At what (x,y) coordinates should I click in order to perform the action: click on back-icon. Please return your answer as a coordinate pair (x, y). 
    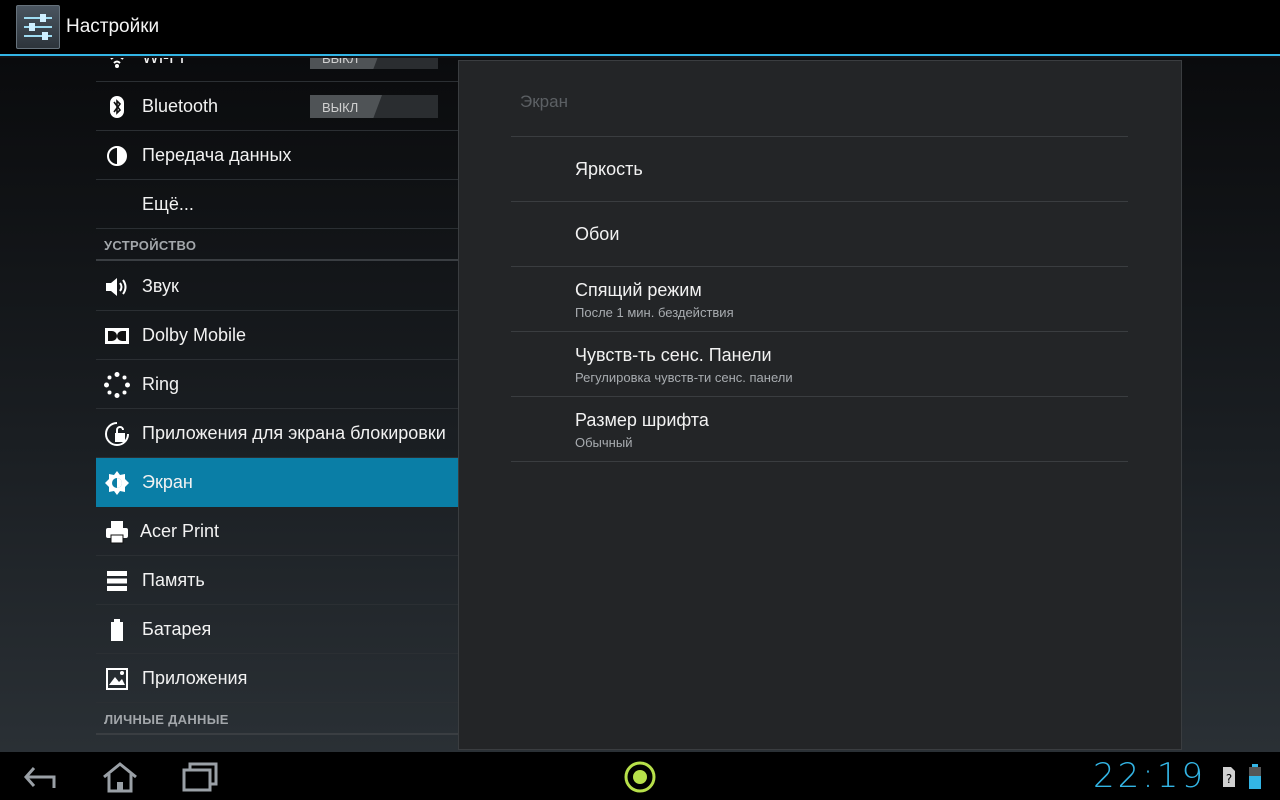
    Looking at the image, I should click on (39, 777).